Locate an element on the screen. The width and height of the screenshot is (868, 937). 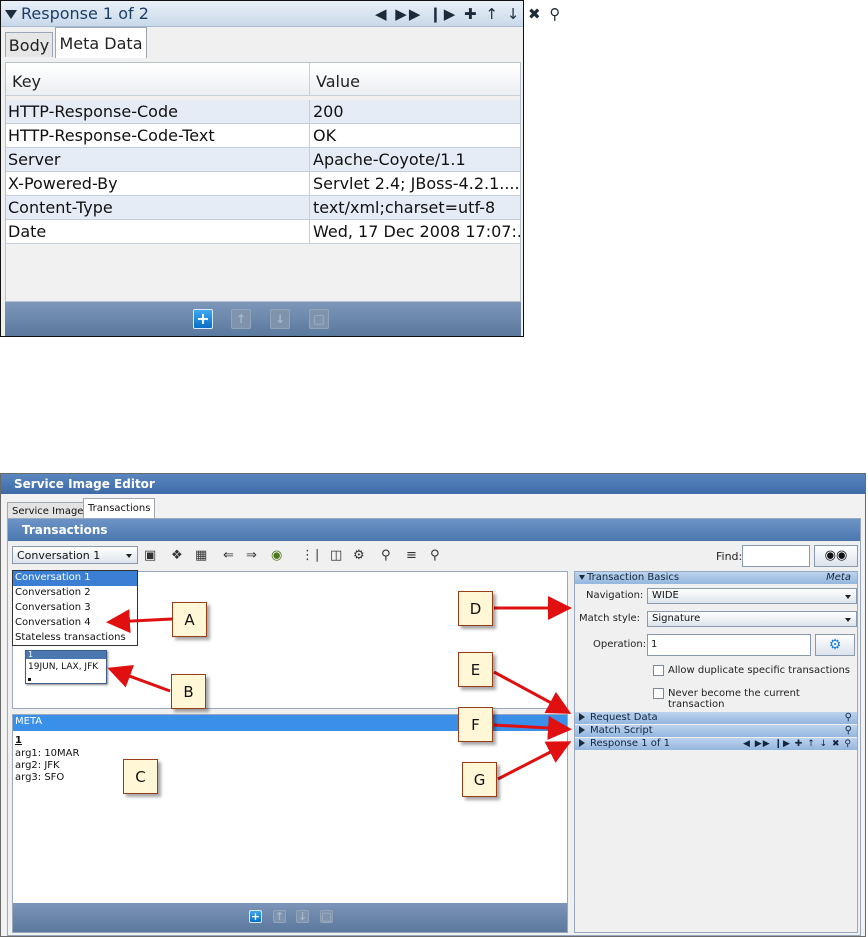
callout-c: C is located at coordinates (140, 776).